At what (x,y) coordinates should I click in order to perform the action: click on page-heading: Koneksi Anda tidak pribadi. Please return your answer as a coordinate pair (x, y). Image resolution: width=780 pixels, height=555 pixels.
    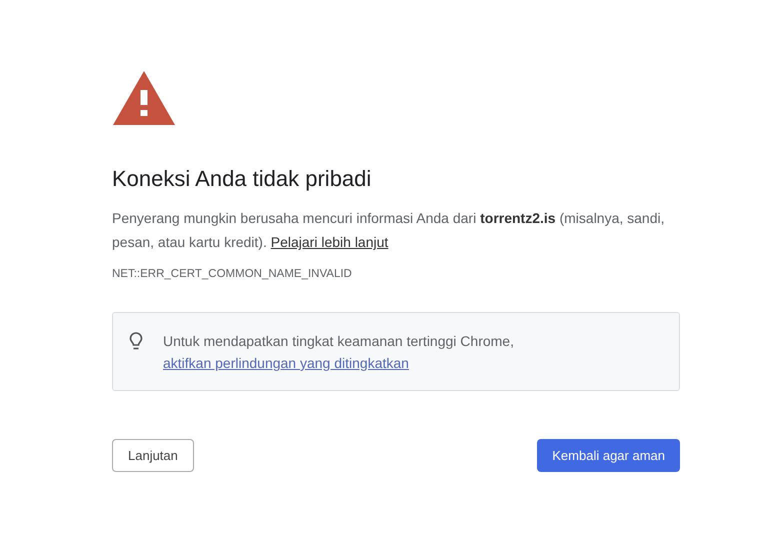
    Looking at the image, I should click on (242, 179).